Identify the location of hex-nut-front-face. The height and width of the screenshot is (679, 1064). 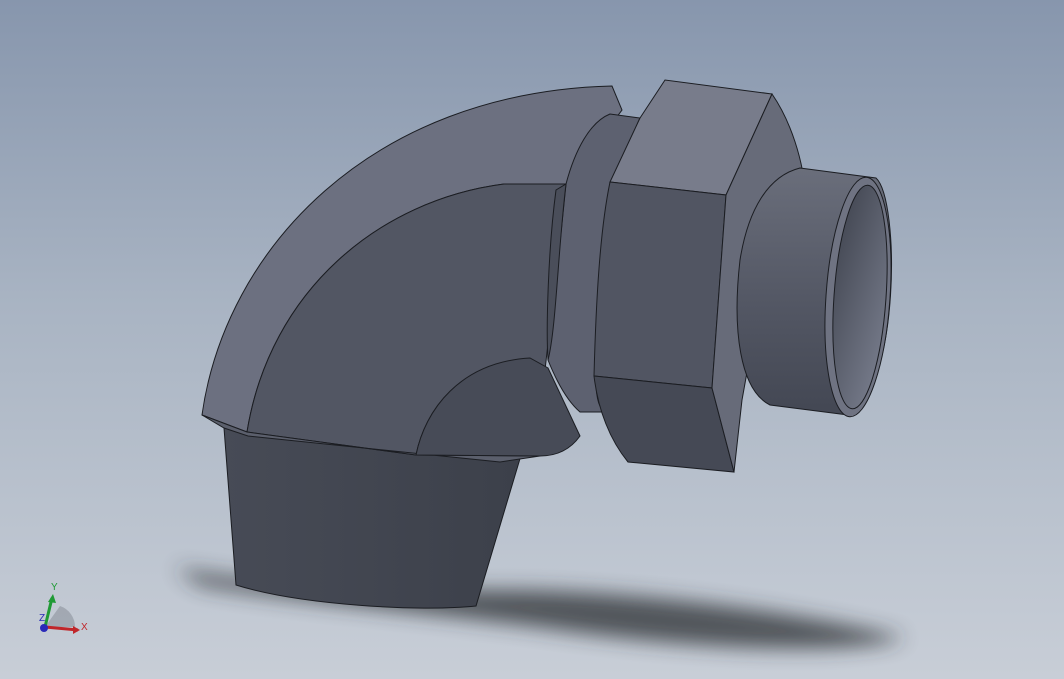
(660, 285).